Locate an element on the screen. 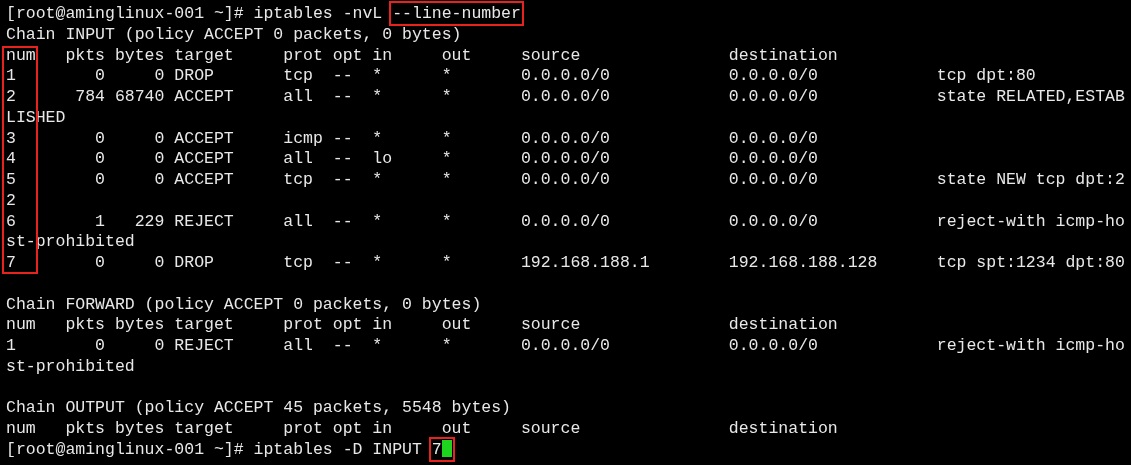  command-text: 7 is located at coordinates (436, 449).